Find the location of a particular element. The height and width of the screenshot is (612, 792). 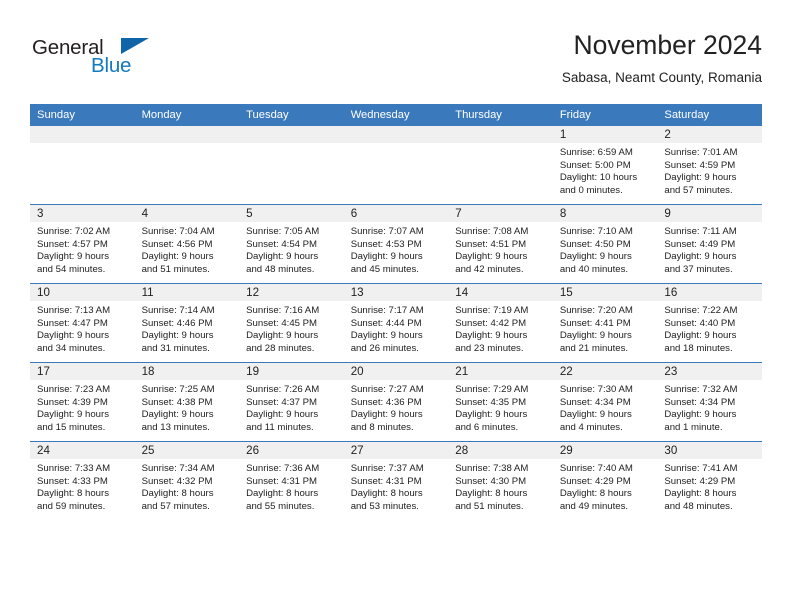

sunset-time: Sunset: 5:00 PM is located at coordinates (595, 165).